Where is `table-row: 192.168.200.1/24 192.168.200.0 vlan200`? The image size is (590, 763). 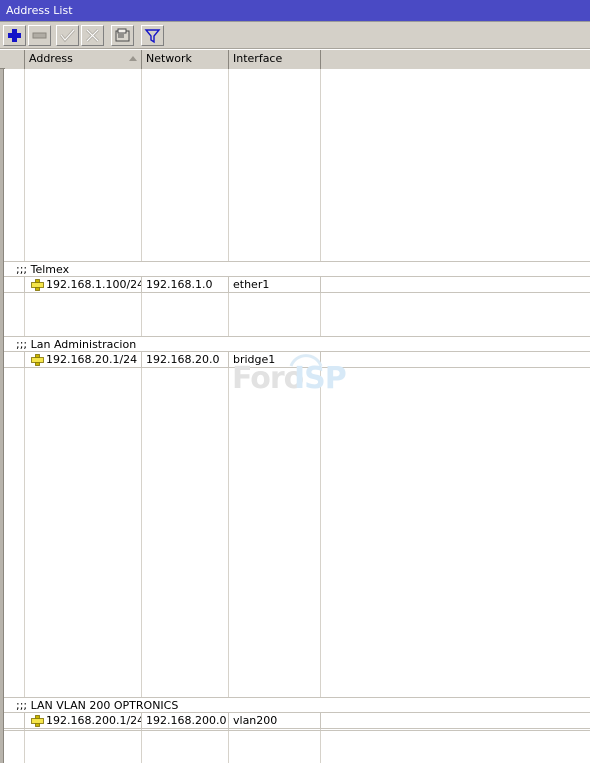 table-row: 192.168.200.1/24 192.168.200.0 vlan200 is located at coordinates (295, 721).